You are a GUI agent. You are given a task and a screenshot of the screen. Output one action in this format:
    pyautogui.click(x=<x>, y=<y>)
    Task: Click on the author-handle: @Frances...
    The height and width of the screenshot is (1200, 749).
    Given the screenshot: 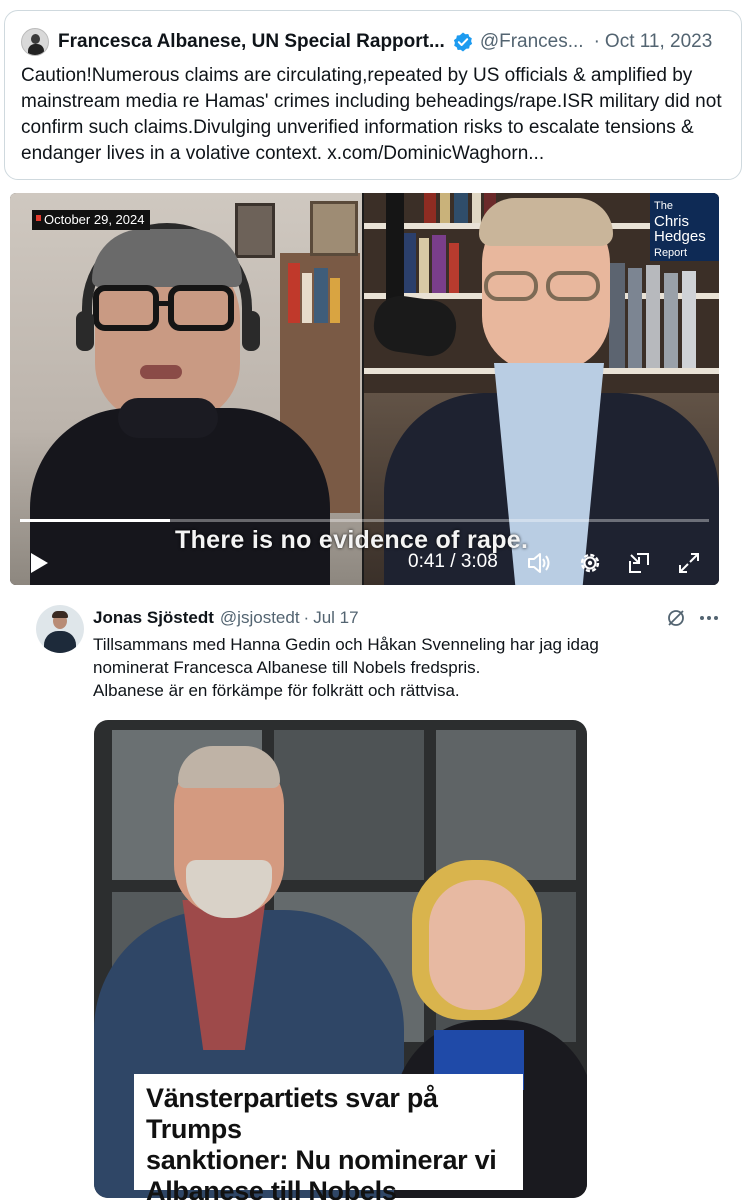 What is the action you would take?
    pyautogui.click(x=532, y=42)
    